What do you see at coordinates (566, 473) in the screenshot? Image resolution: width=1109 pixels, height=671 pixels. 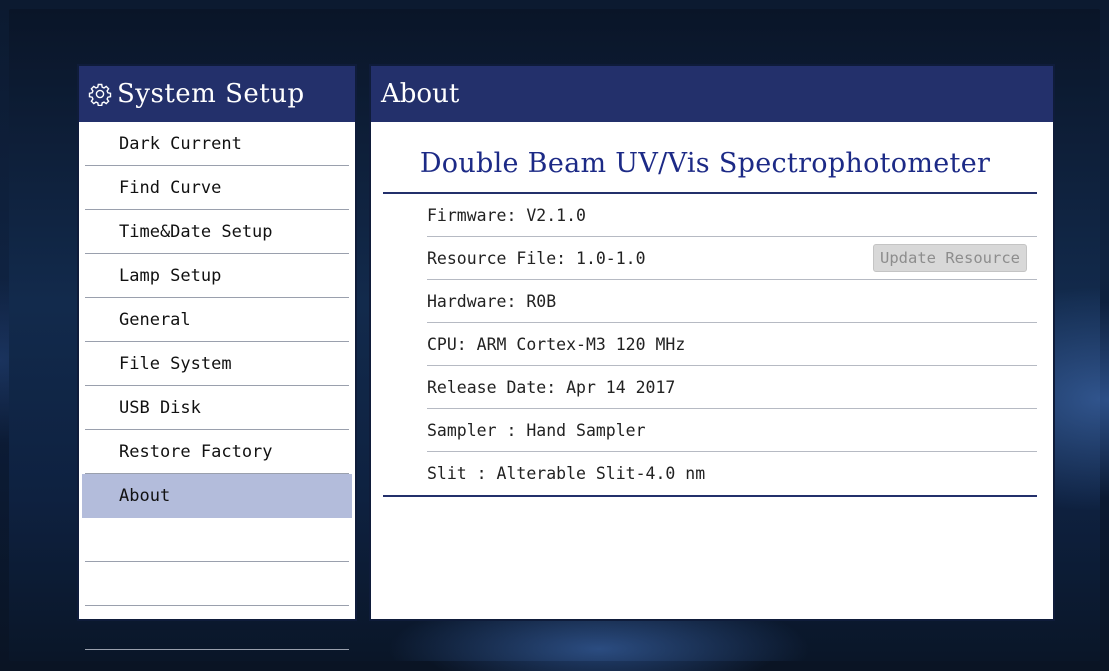 I see `slit-text: Slit : Alterable Slit-4.0 nm` at bounding box center [566, 473].